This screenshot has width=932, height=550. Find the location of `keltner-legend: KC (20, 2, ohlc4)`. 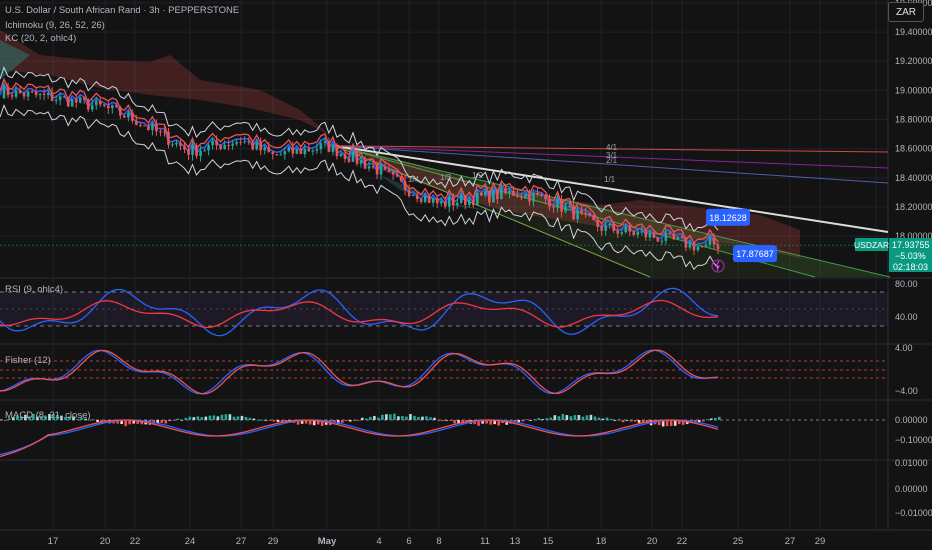

keltner-legend: KC (20, 2, ohlc4) is located at coordinates (40, 38).